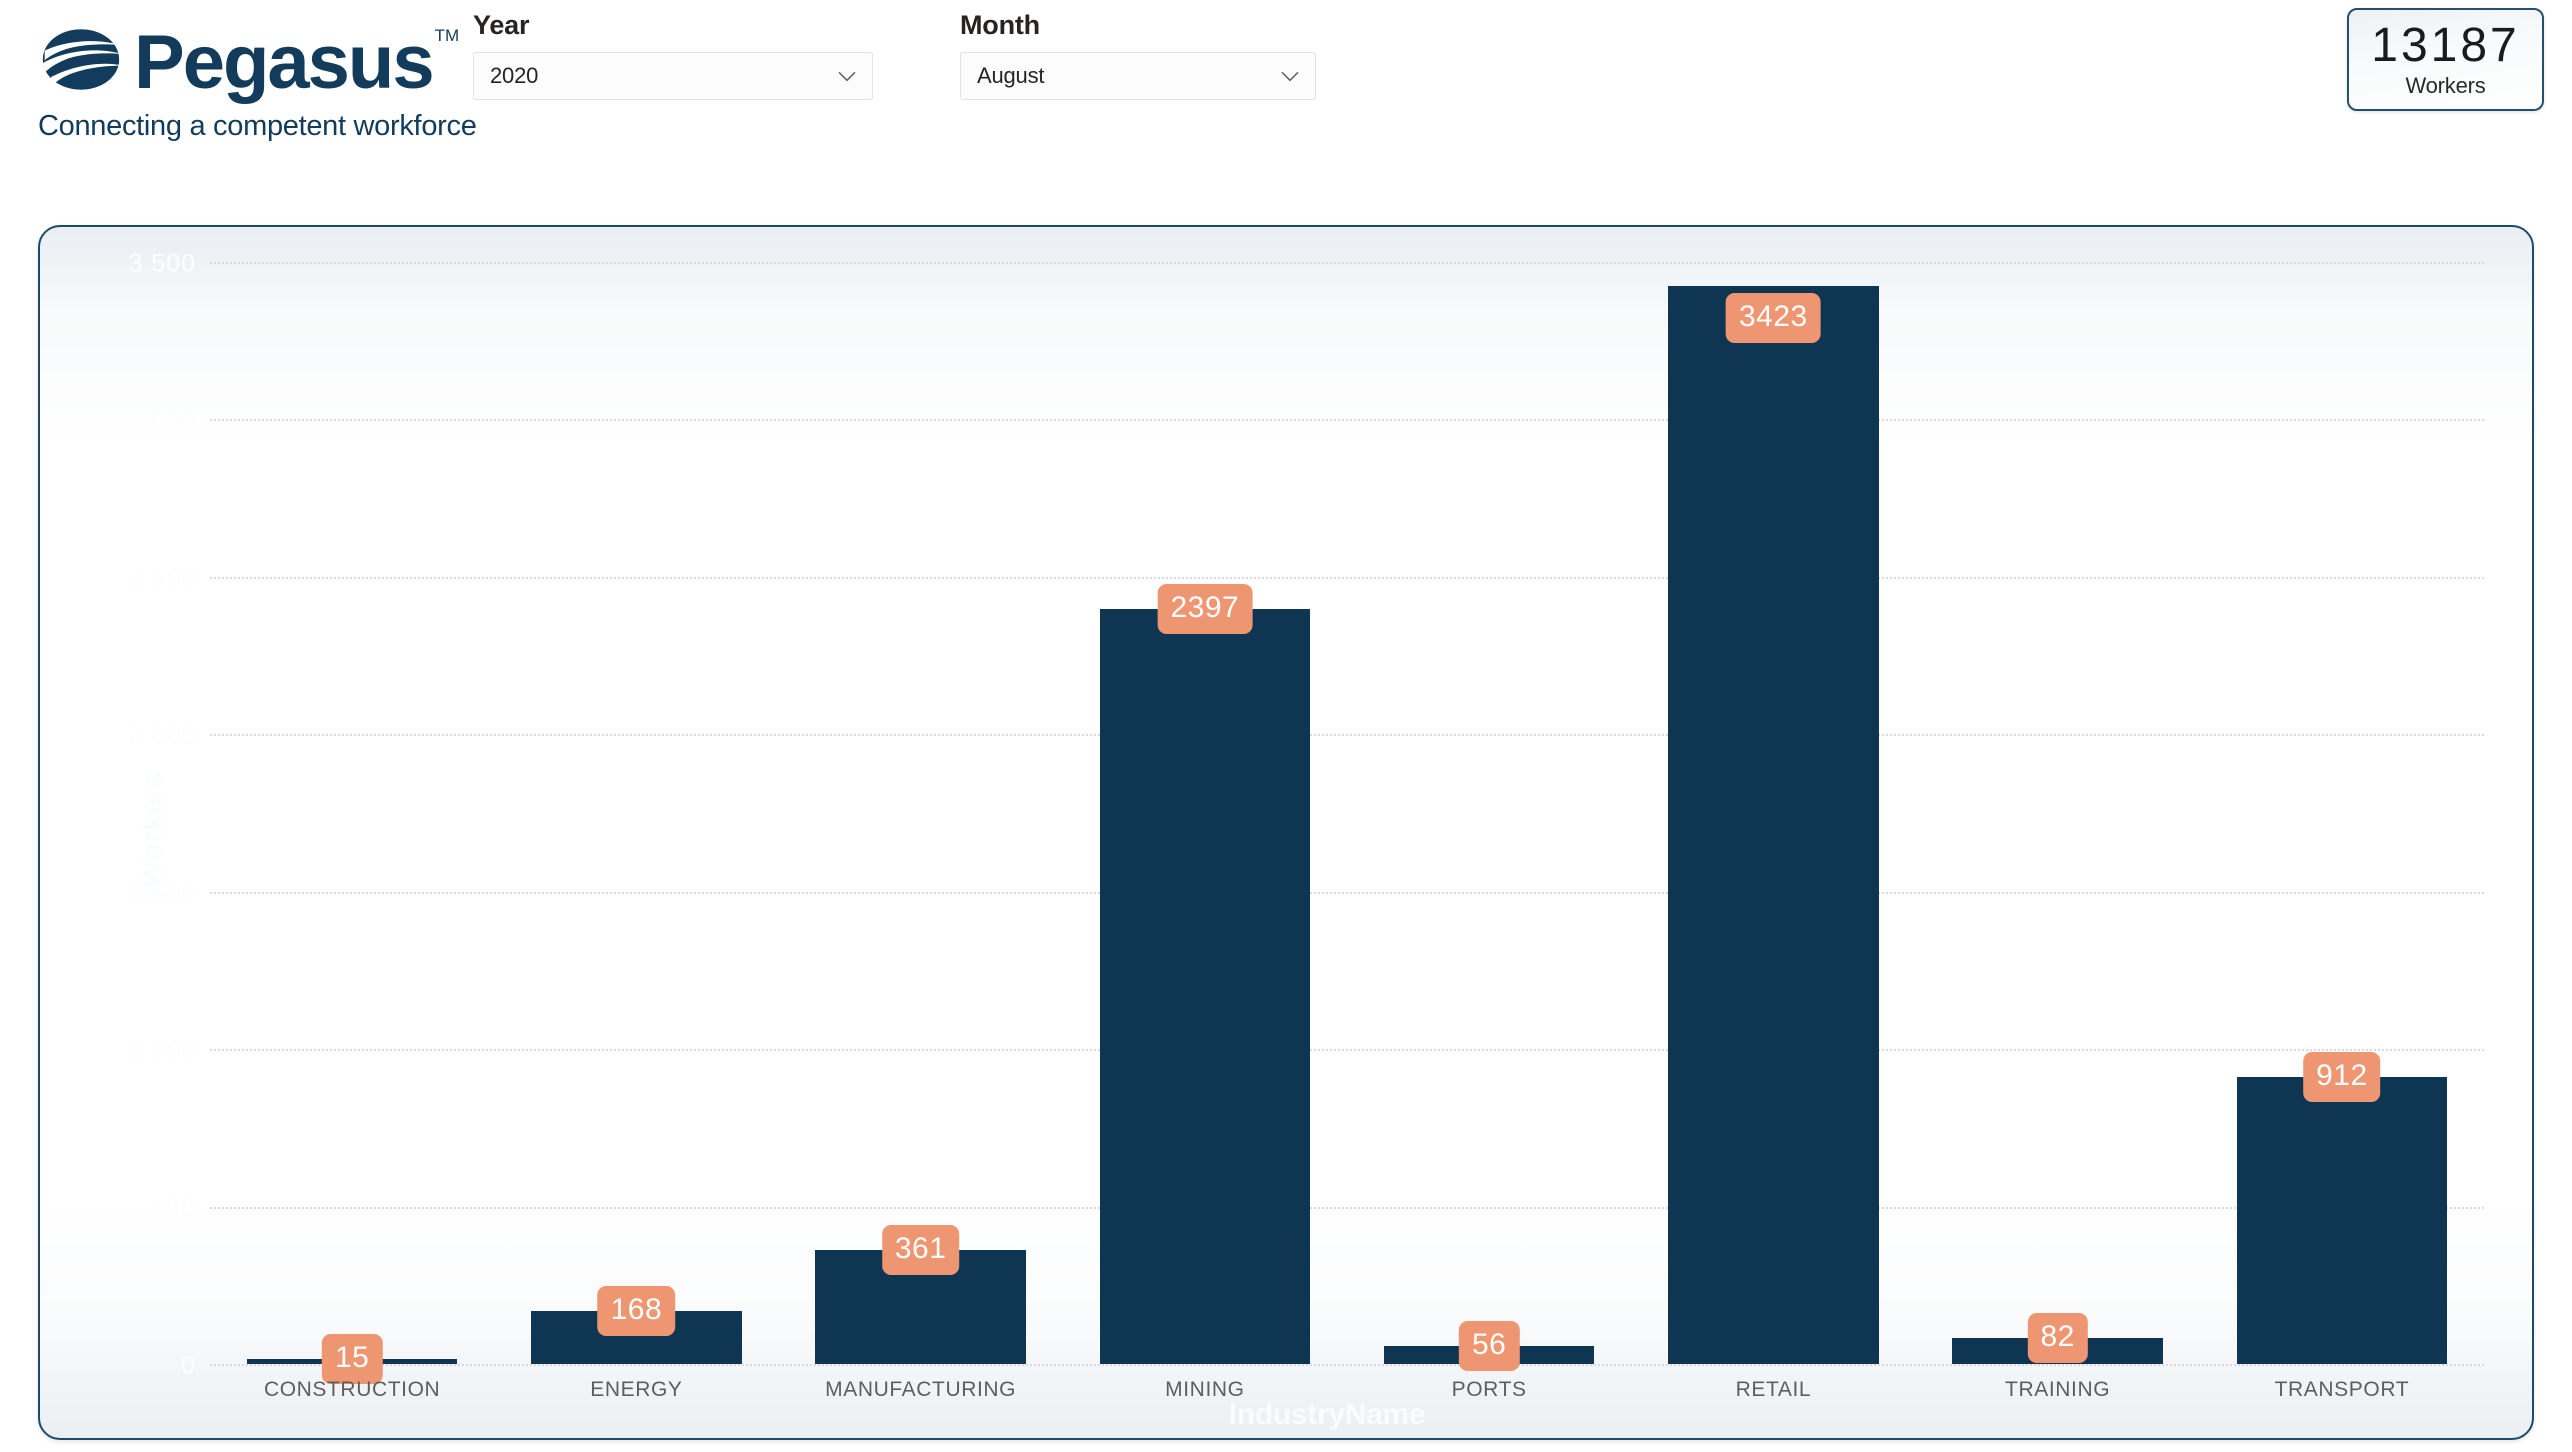 This screenshot has width=2572, height=1452. I want to click on year-filter: Year 2020, so click(673, 55).